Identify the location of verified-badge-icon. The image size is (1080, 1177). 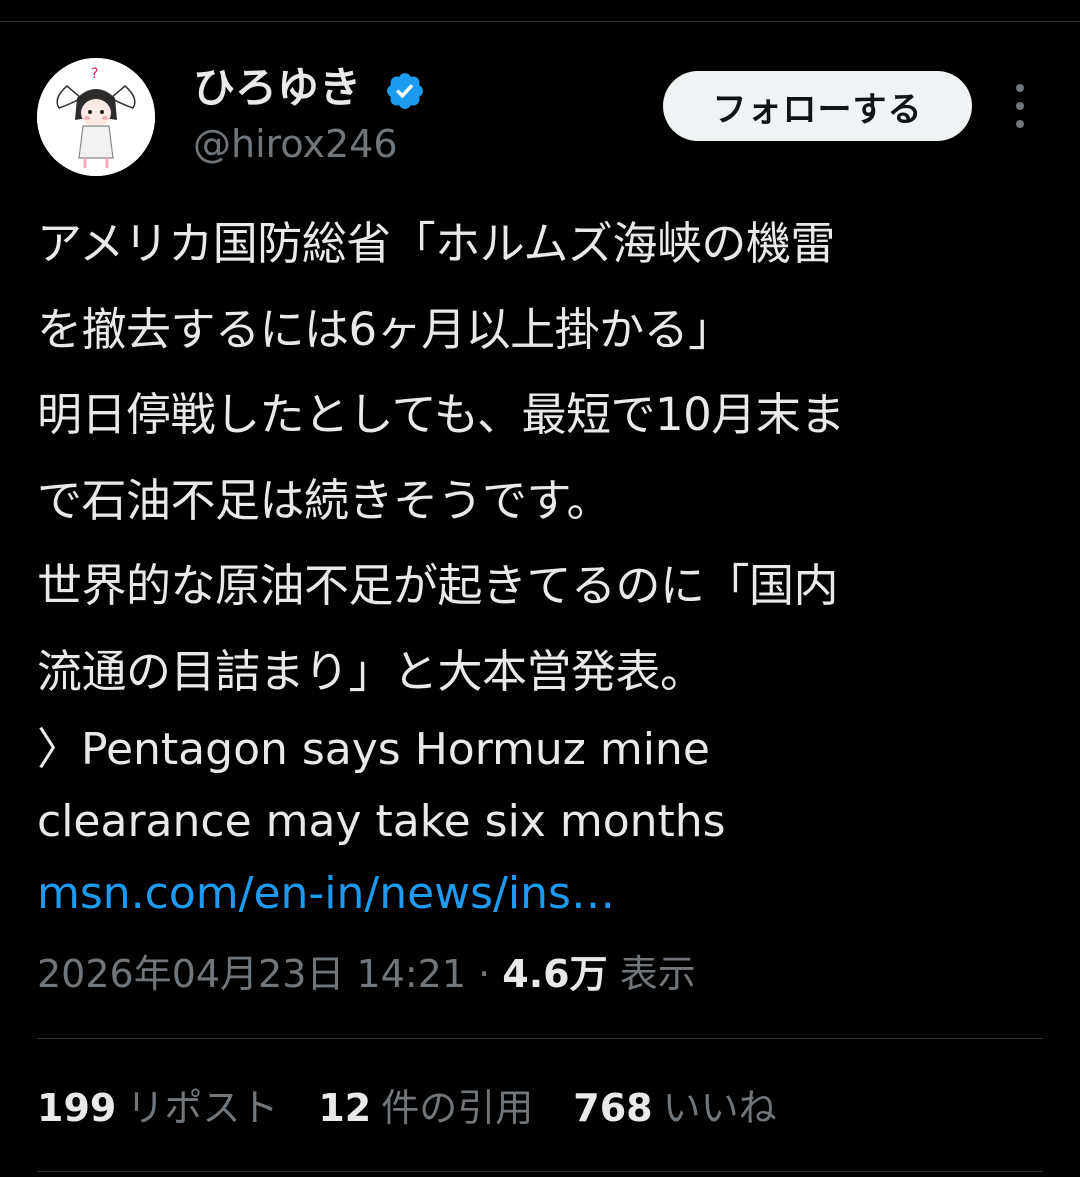
(405, 91).